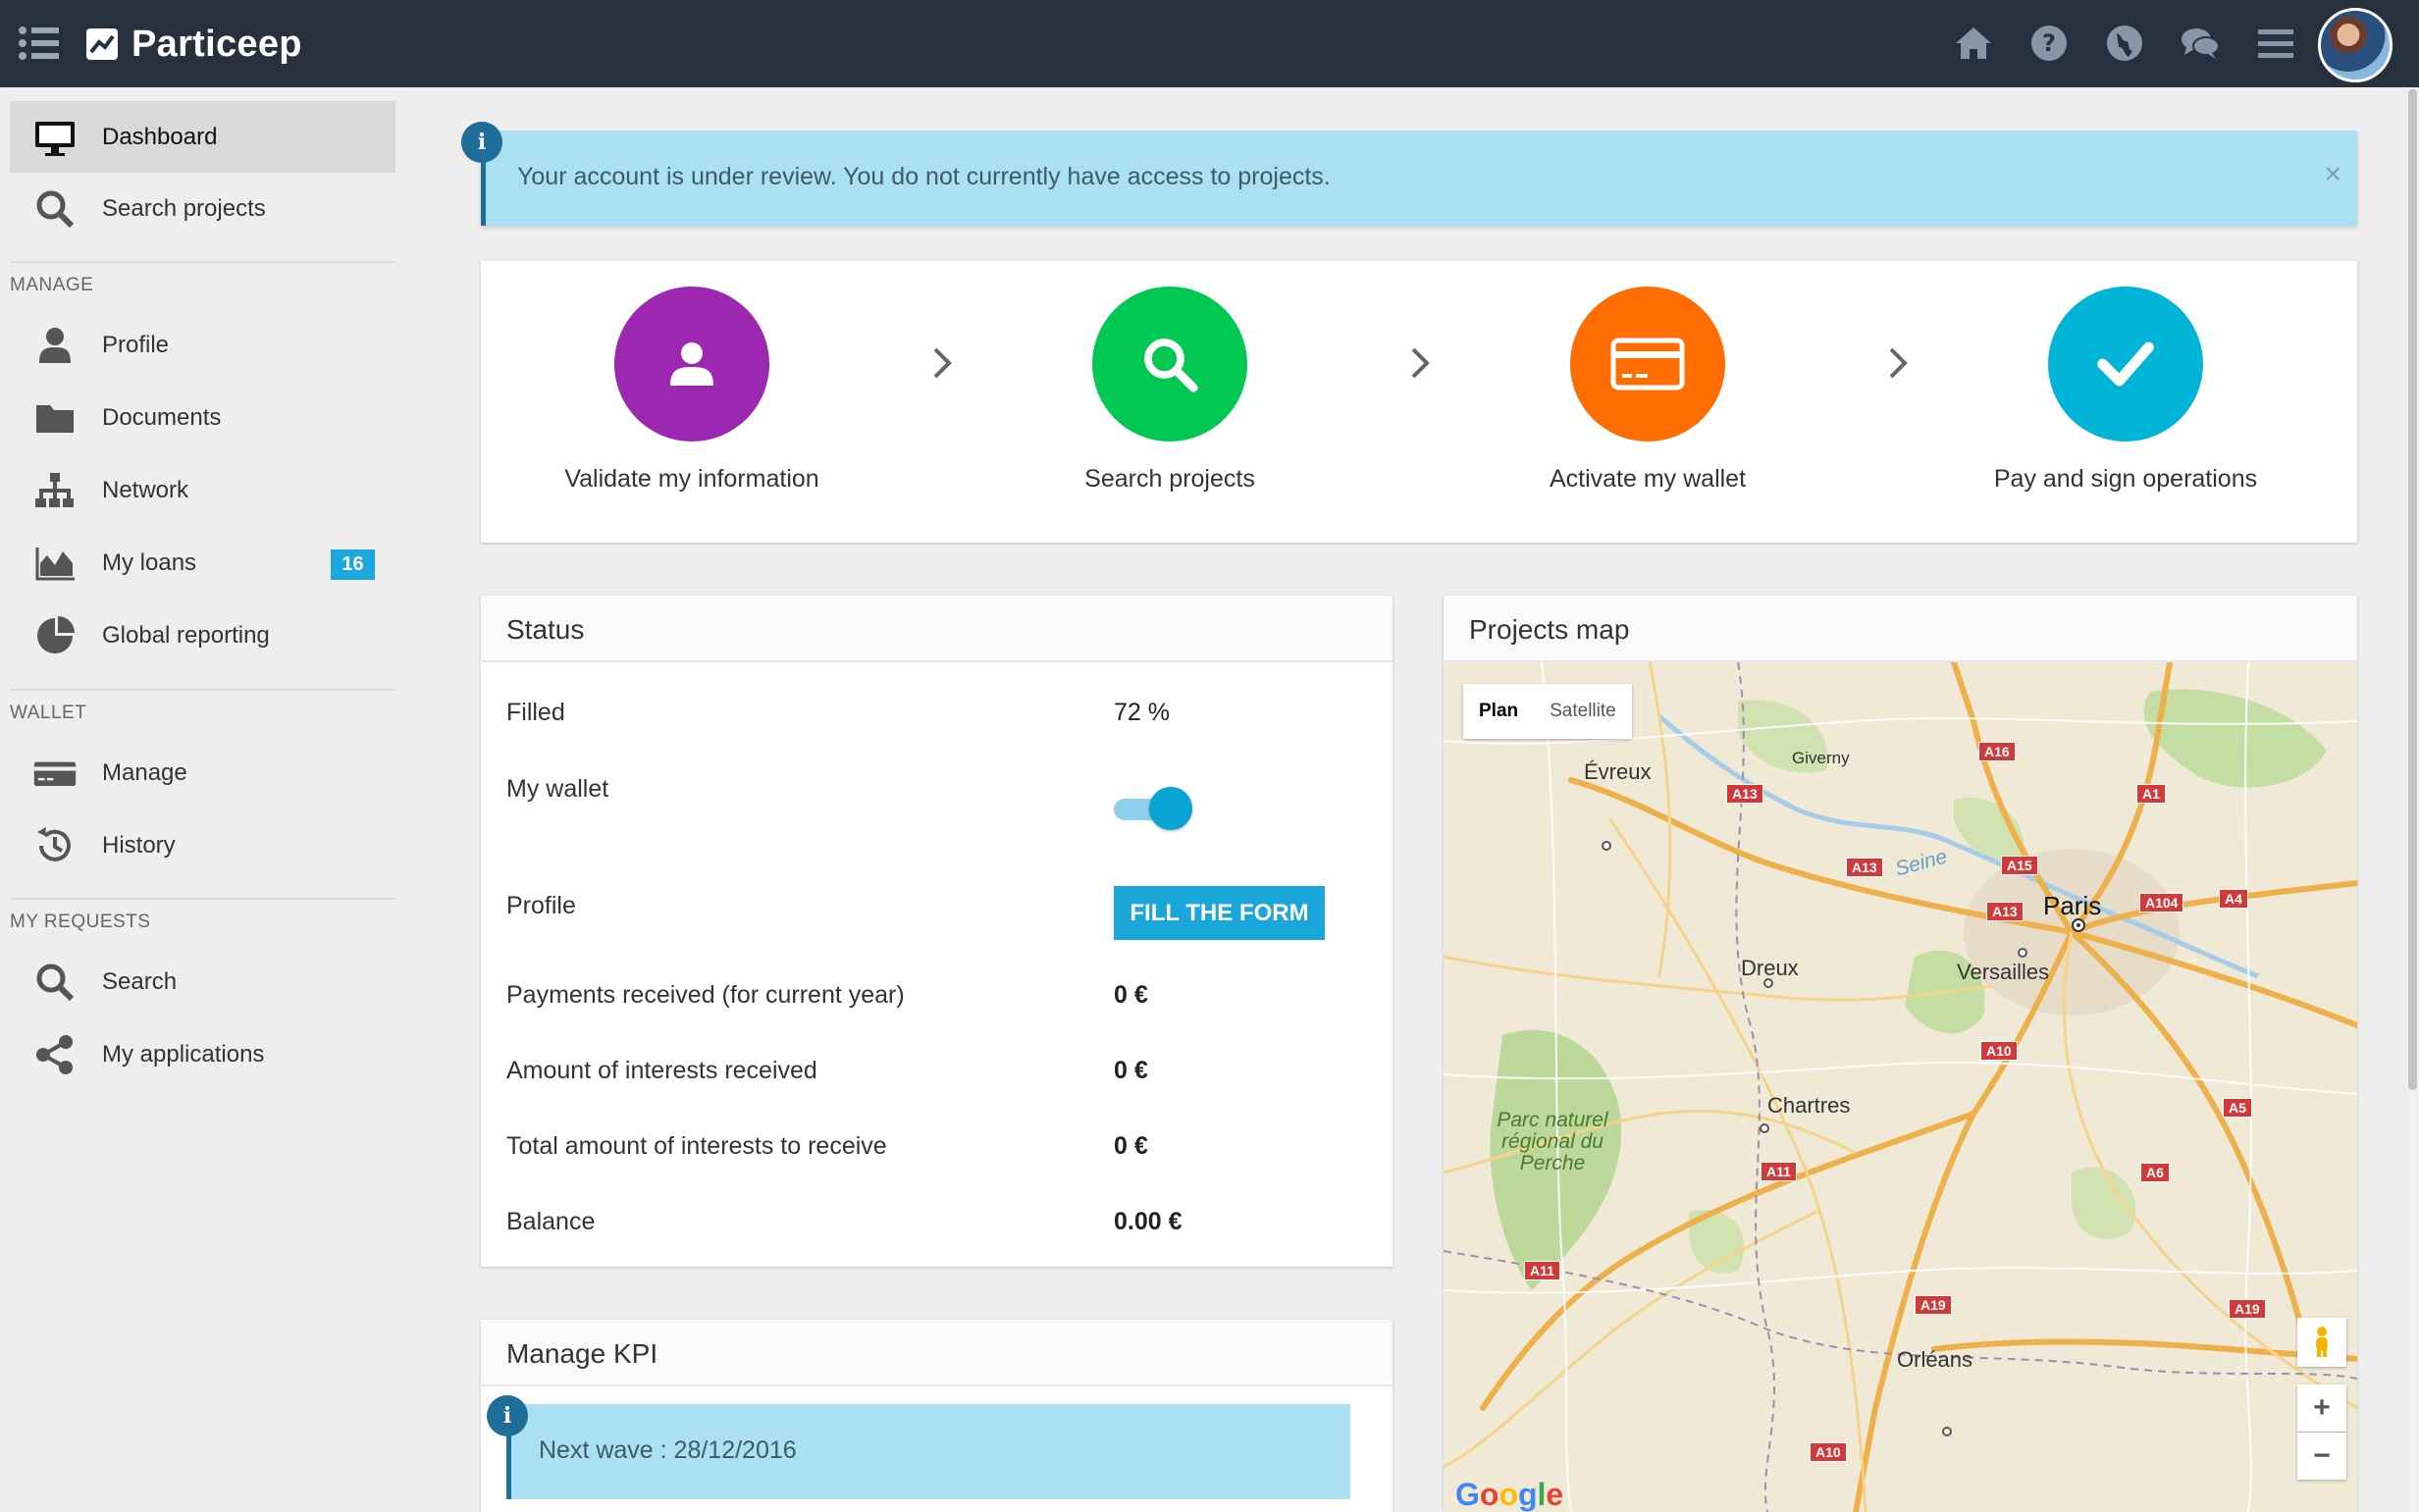  What do you see at coordinates (216, 44) in the screenshot?
I see `app-name: Particeep` at bounding box center [216, 44].